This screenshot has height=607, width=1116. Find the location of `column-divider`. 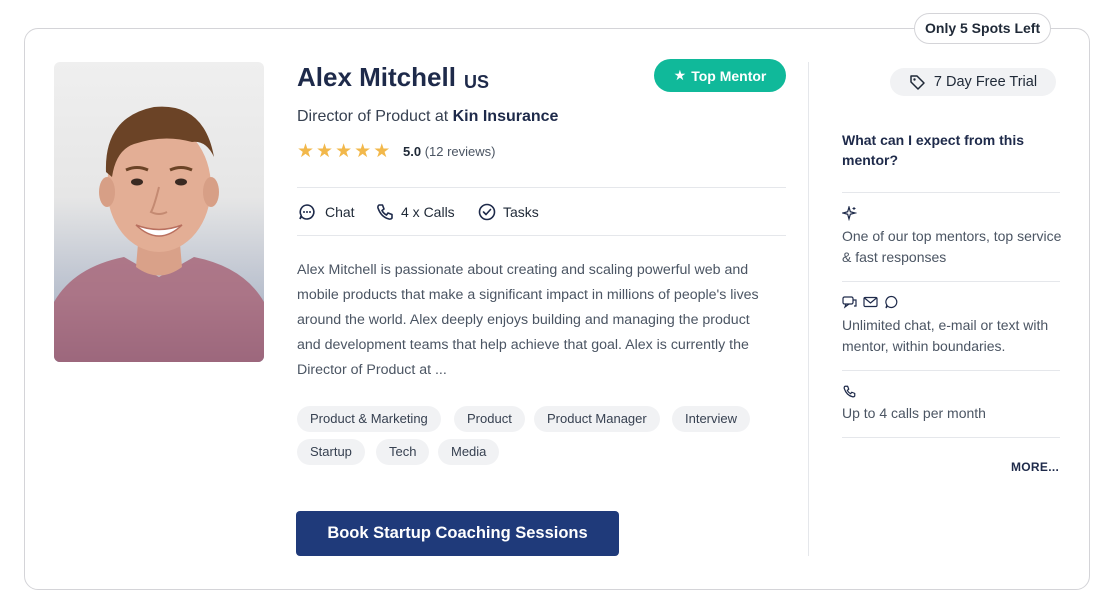

column-divider is located at coordinates (808, 309).